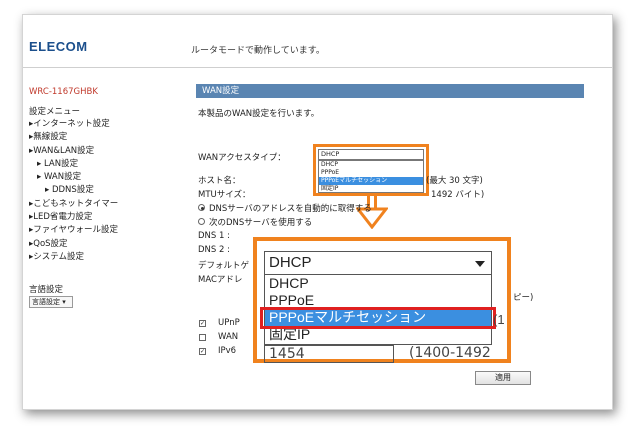 The height and width of the screenshot is (439, 631). Describe the element at coordinates (499, 319) in the screenshot. I see `zoom-edge-text: (1` at that location.